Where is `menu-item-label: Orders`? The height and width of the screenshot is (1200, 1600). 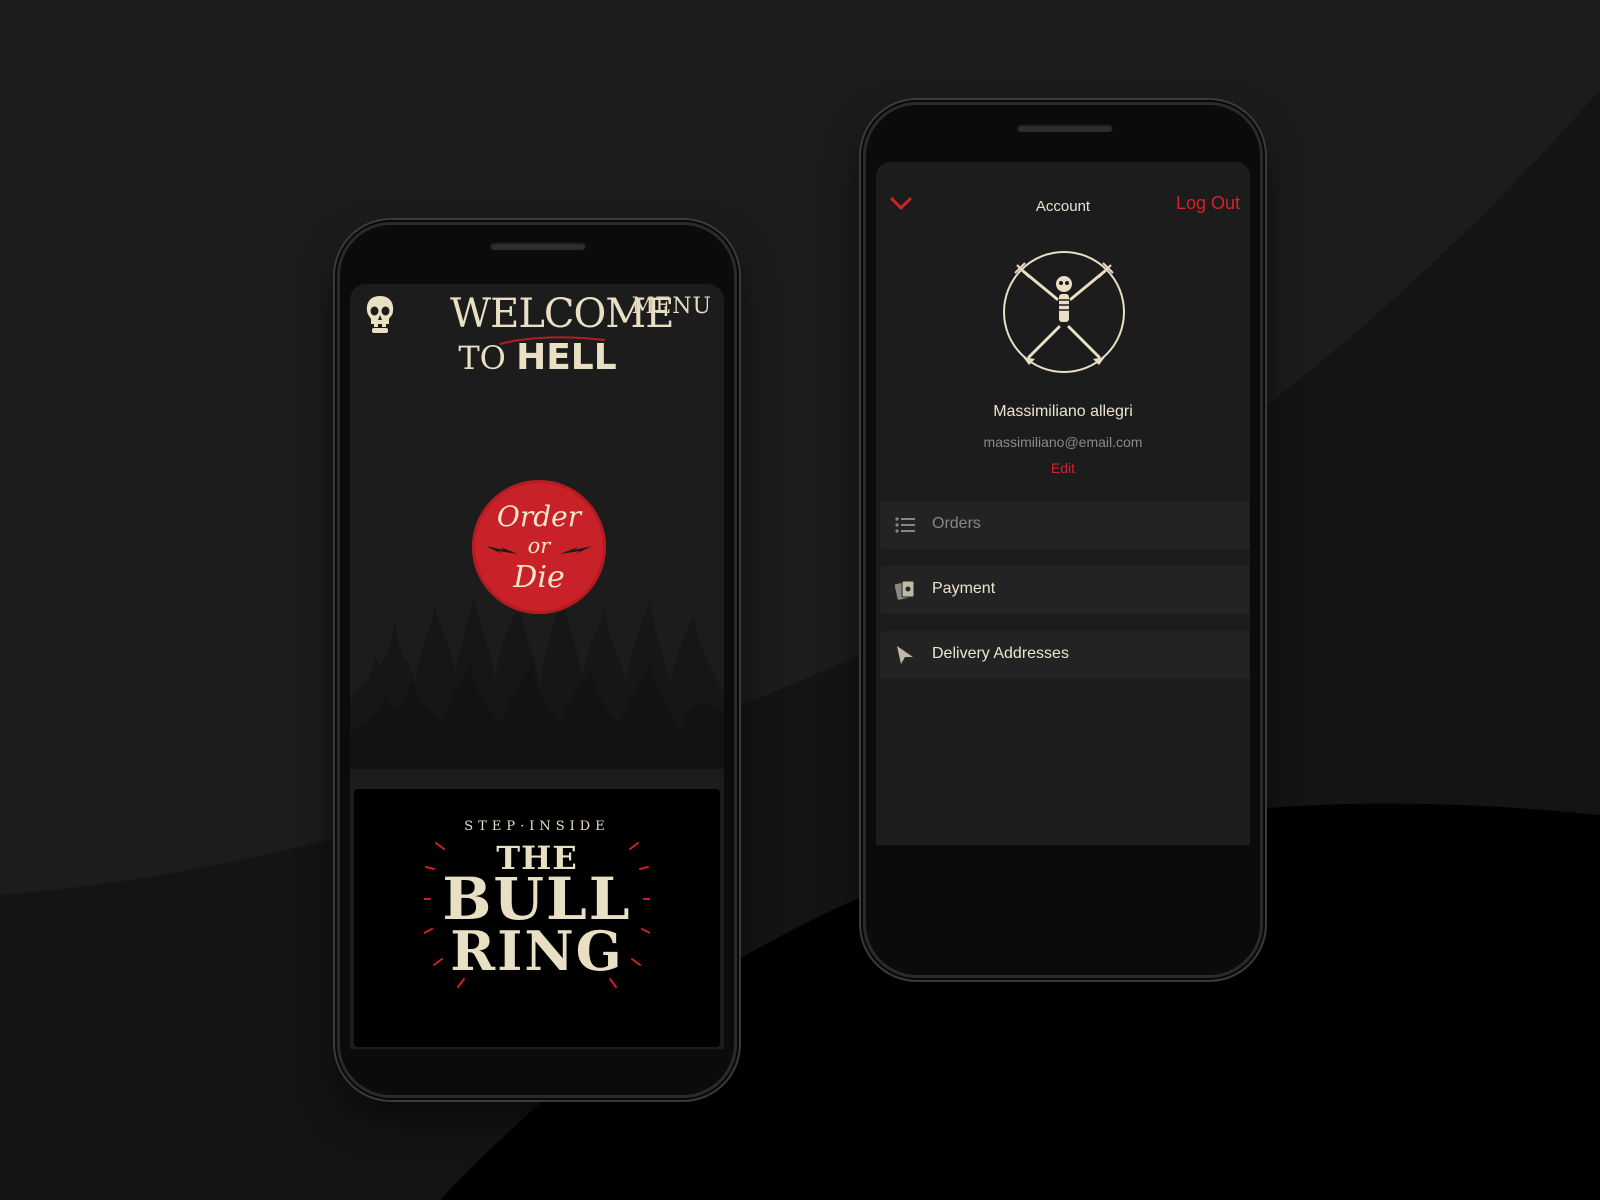 menu-item-label: Orders is located at coordinates (956, 523).